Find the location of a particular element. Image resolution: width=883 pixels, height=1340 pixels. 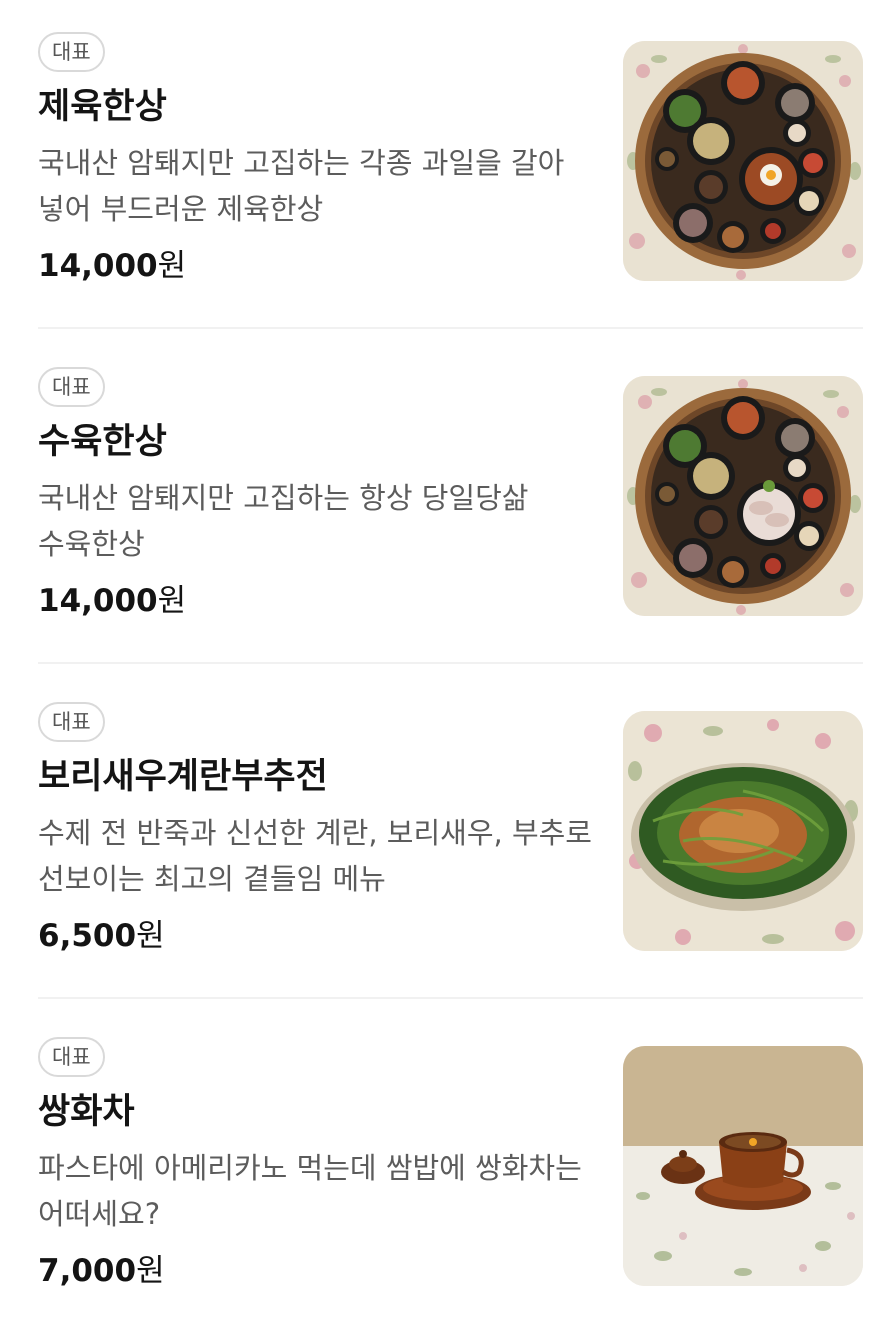

menu-item-description: 국내산 암퇘지만 고집하는 항상 당일당삶 수육한상 is located at coordinates (283, 521).